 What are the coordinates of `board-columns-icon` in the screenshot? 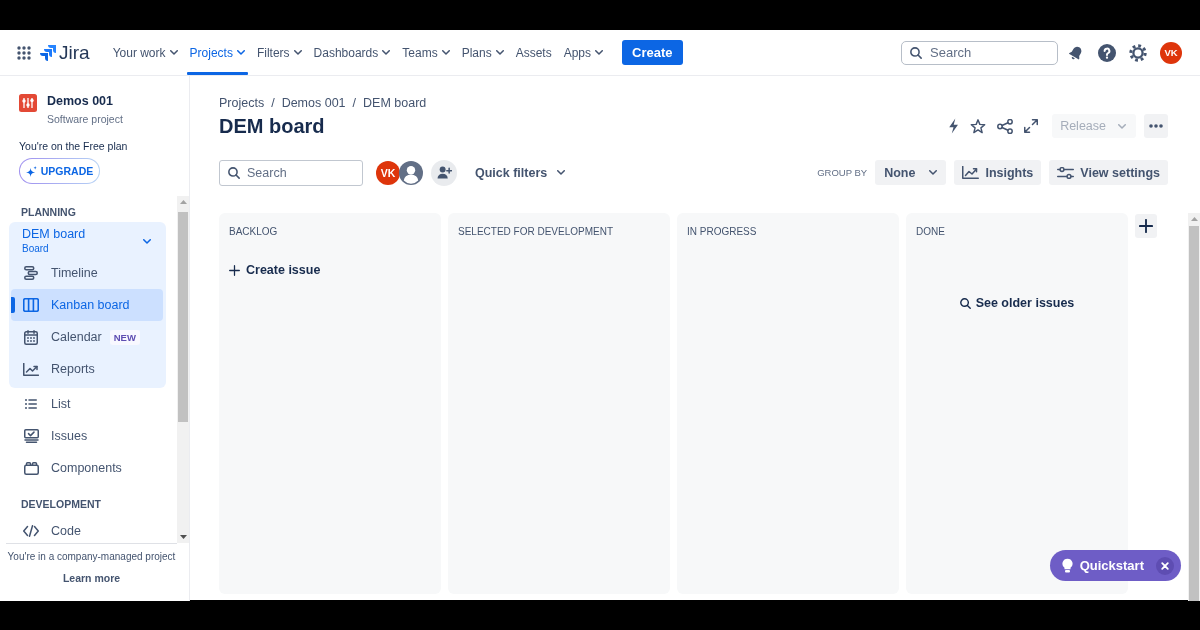 It's located at (31, 305).